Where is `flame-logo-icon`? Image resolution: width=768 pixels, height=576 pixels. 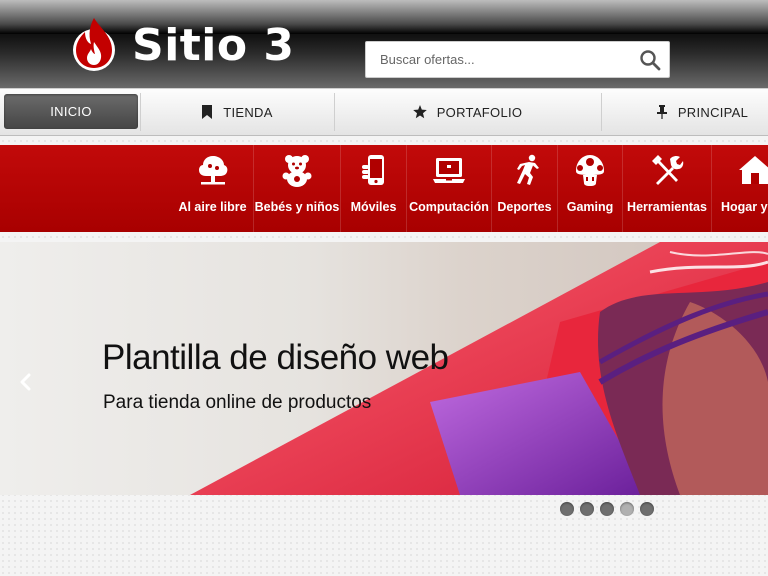 flame-logo-icon is located at coordinates (94, 43).